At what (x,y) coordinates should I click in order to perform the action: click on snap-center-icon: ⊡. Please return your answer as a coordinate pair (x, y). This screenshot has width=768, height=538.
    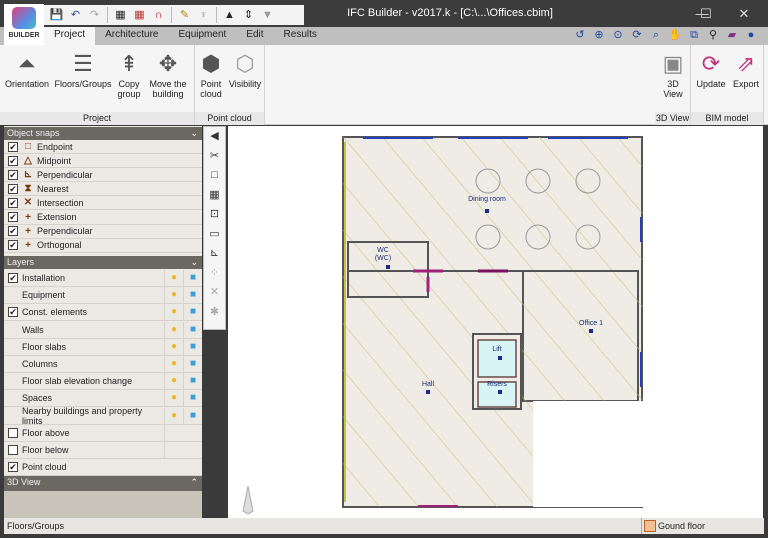
    Looking at the image, I should click on (214, 215).